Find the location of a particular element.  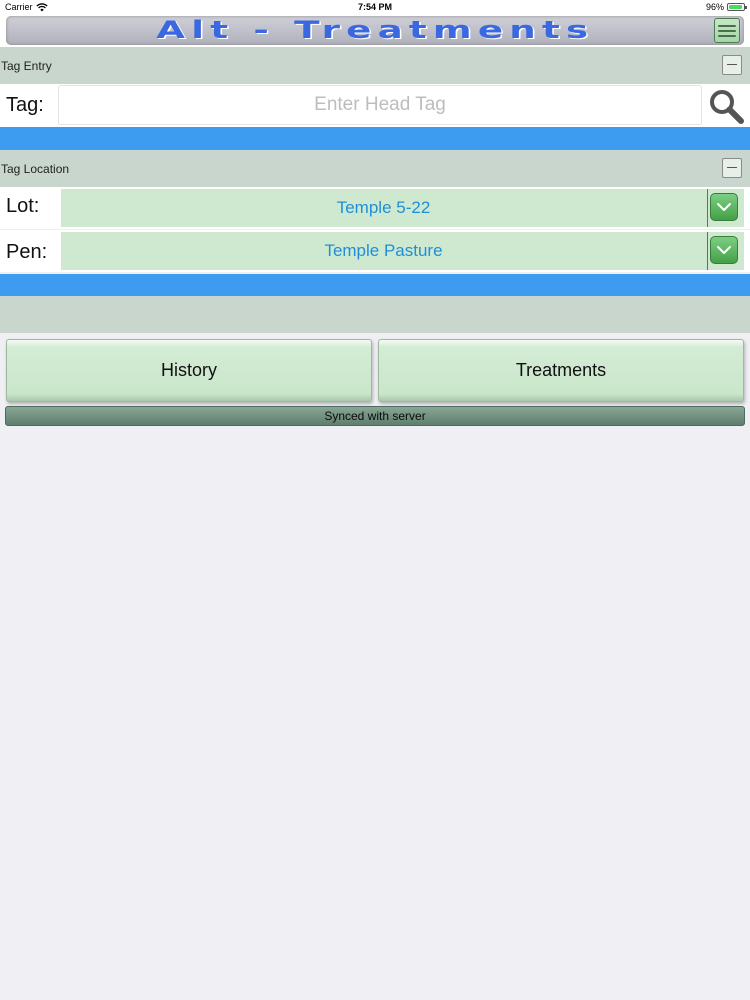

tag-entry-collapse-button is located at coordinates (732, 65).